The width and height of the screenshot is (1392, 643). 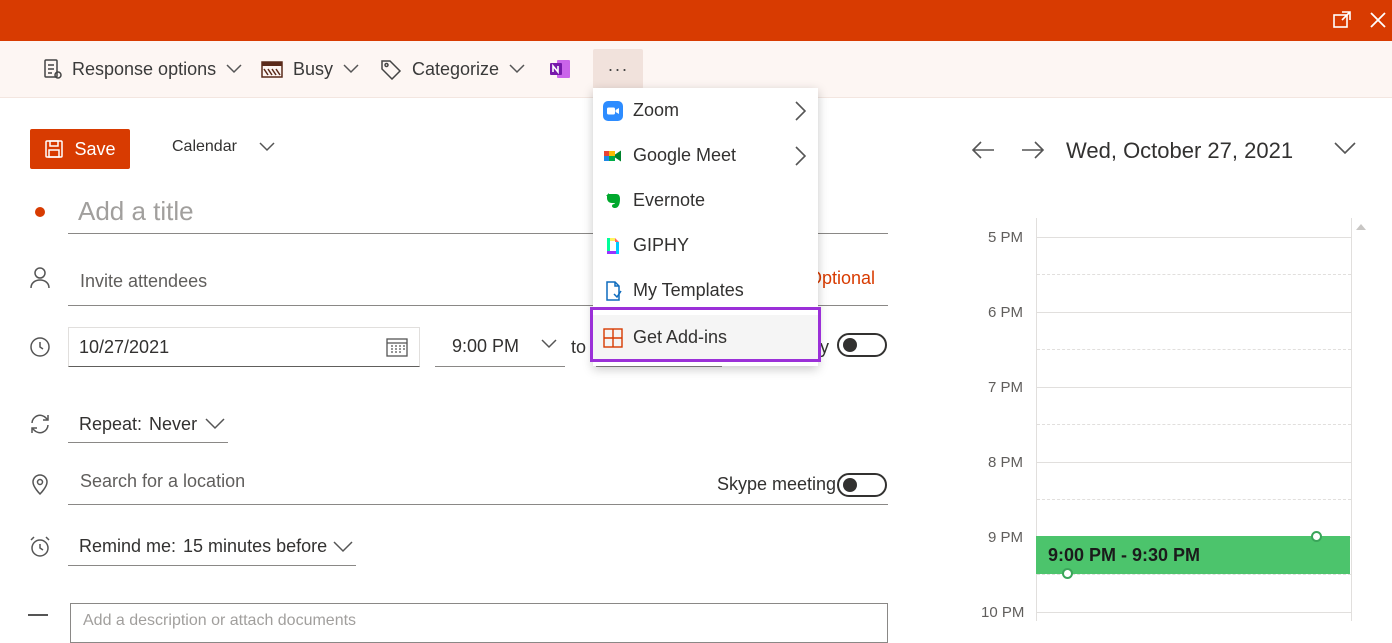 What do you see at coordinates (40, 347) in the screenshot?
I see `clock-icon` at bounding box center [40, 347].